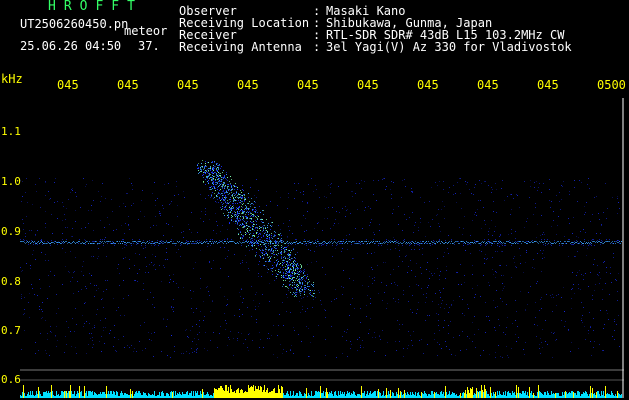  I want to click on app-title: HROFFT, so click(95, 7).